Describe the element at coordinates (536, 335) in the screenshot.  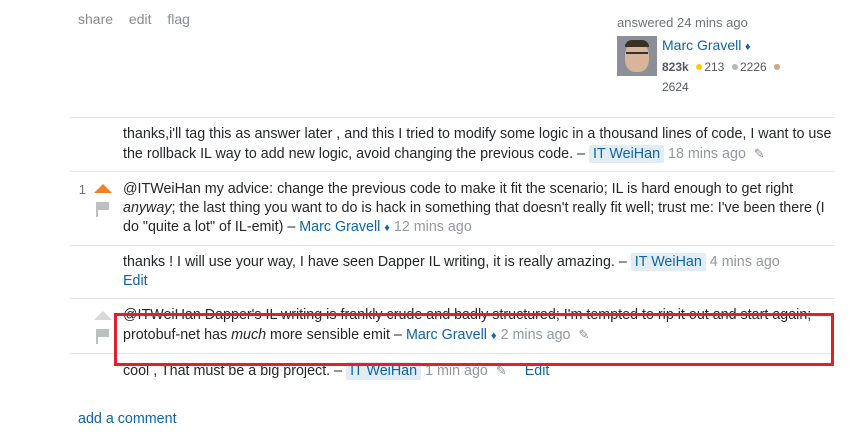
I see `comment-date: 2 mins ago` at that location.